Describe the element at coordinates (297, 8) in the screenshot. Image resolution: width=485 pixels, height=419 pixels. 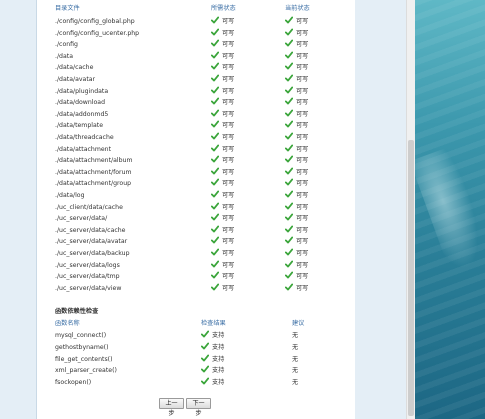
I see `header-current-status: 当前状态` at that location.